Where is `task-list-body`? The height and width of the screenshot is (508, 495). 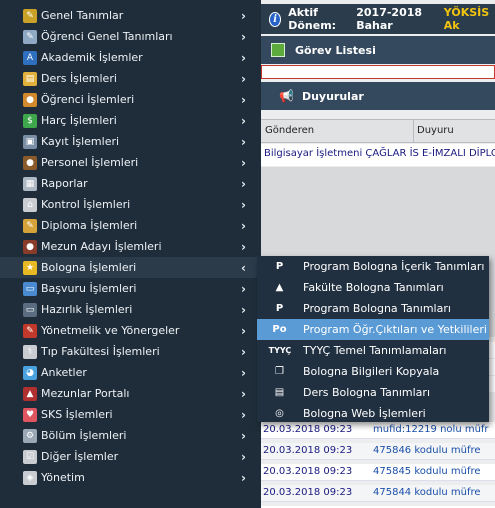 task-list-body is located at coordinates (378, 72).